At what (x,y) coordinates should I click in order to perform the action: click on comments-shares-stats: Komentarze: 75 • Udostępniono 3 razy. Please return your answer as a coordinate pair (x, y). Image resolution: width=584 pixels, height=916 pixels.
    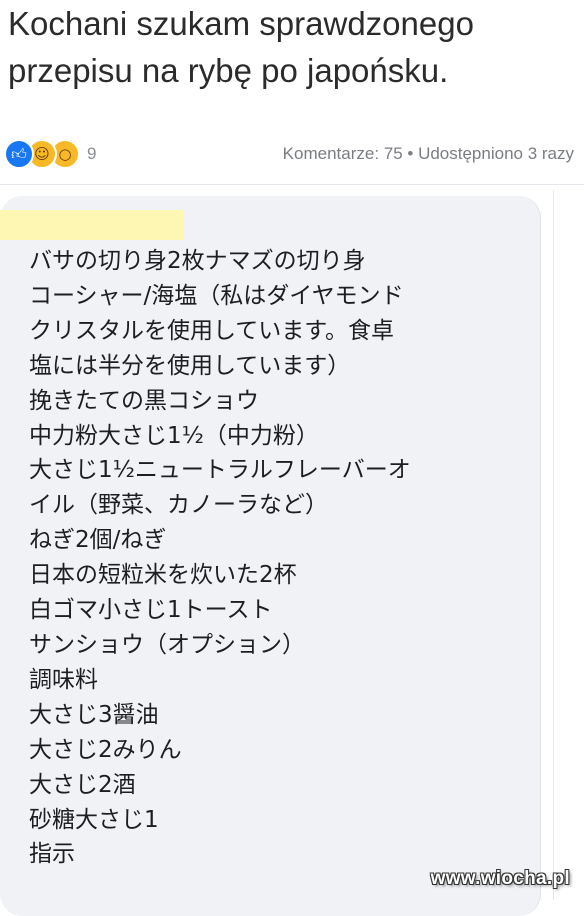
    Looking at the image, I should click on (428, 154).